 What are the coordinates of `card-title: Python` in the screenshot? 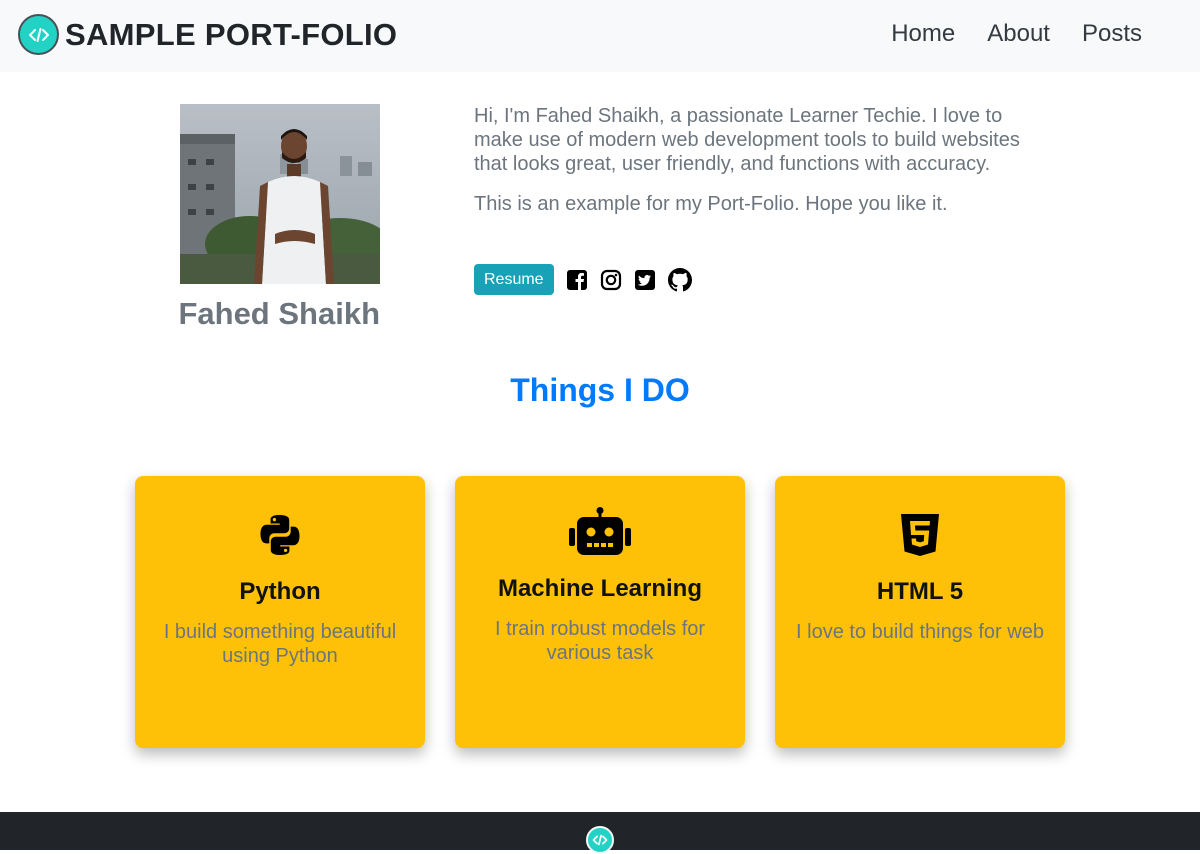 It's located at (280, 591).